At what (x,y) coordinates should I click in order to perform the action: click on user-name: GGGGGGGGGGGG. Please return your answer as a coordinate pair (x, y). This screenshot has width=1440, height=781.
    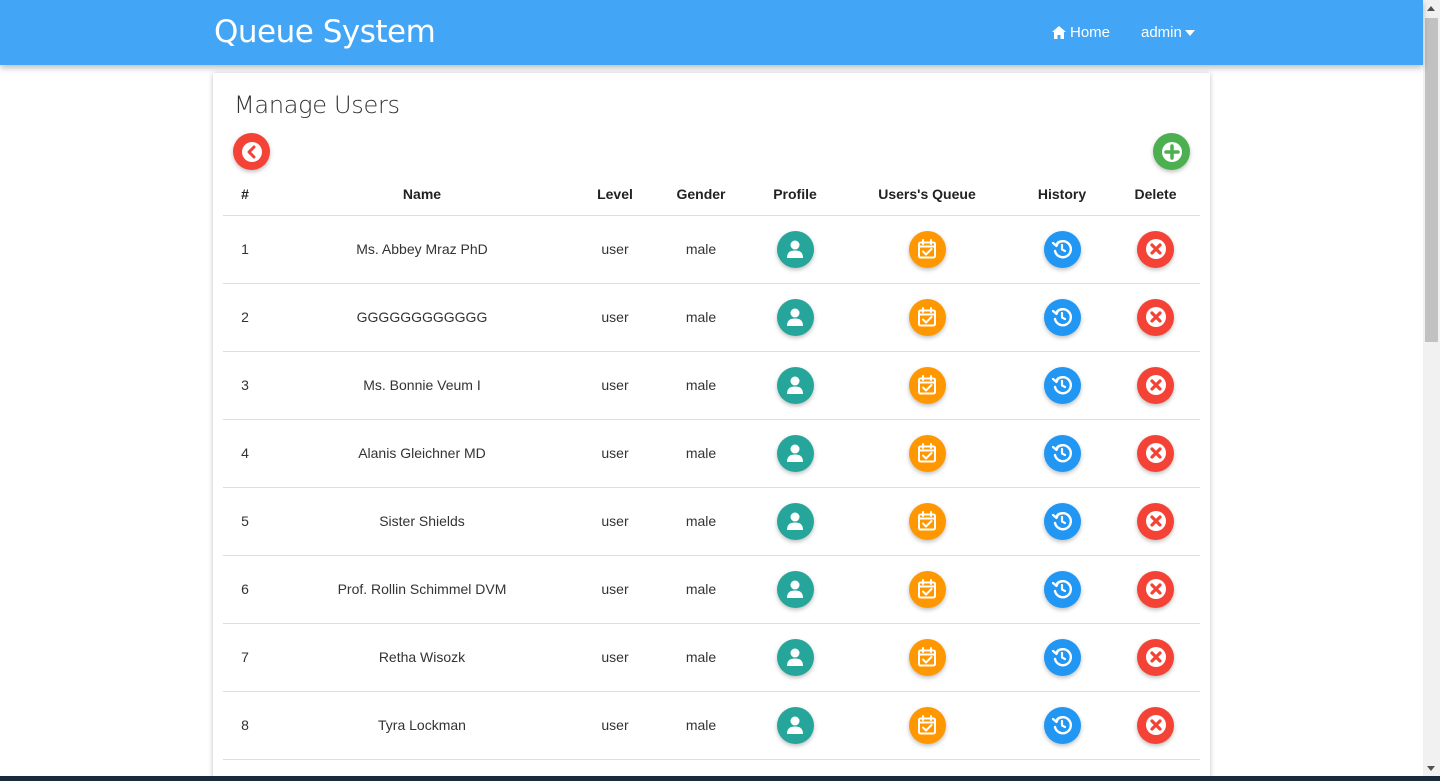
    Looking at the image, I should click on (422, 317).